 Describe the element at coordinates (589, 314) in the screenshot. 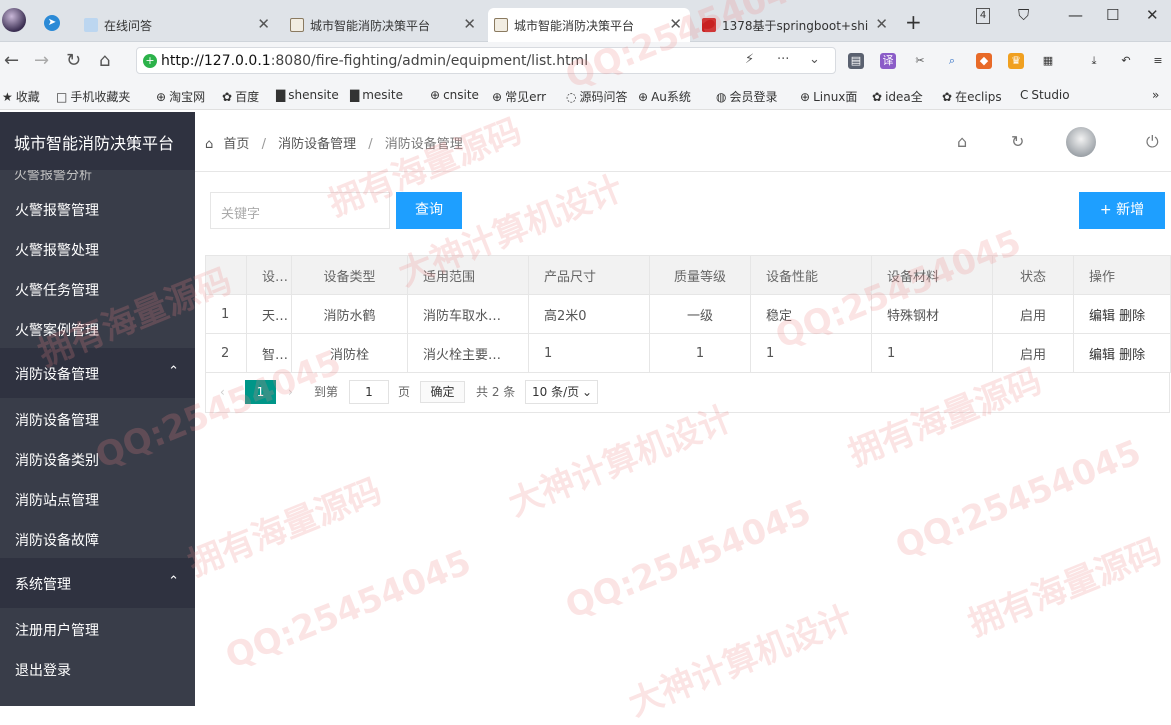

I see `cell-size: 高2米0` at that location.